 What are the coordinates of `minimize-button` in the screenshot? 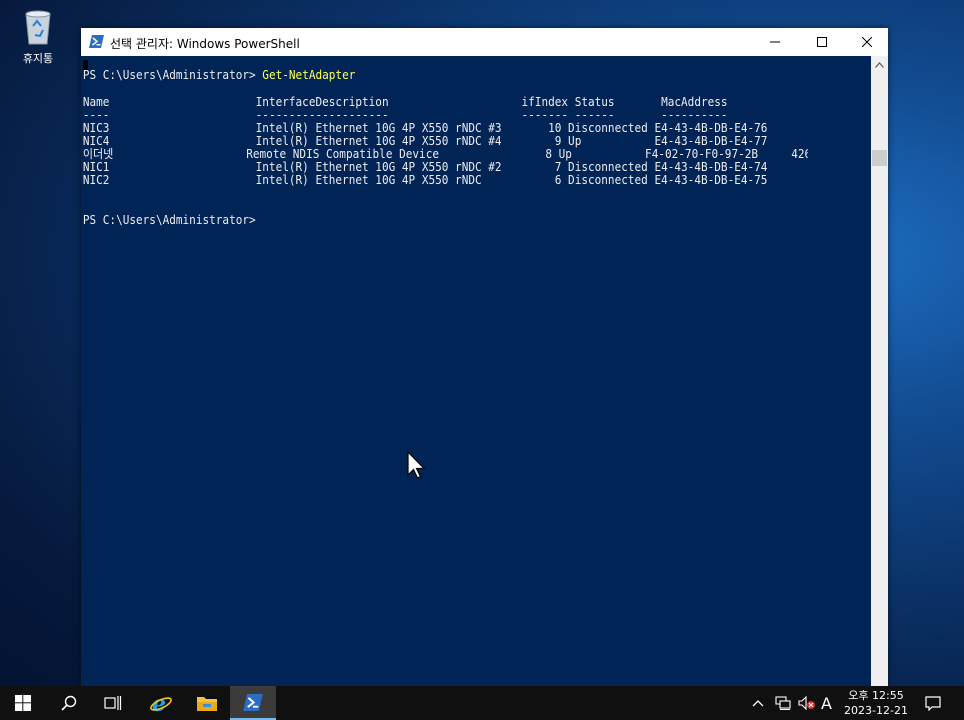 It's located at (775, 42).